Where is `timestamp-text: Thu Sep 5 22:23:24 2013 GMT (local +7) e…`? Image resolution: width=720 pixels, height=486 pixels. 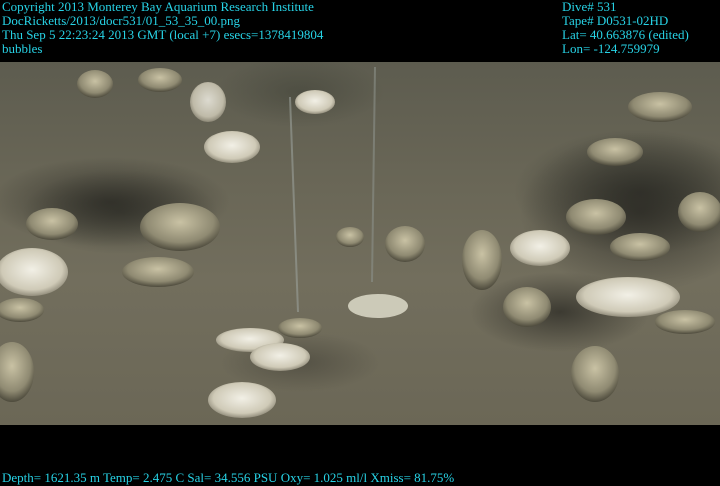
timestamp-text: Thu Sep 5 22:23:24 2013 GMT (local +7) e… is located at coordinates (163, 34).